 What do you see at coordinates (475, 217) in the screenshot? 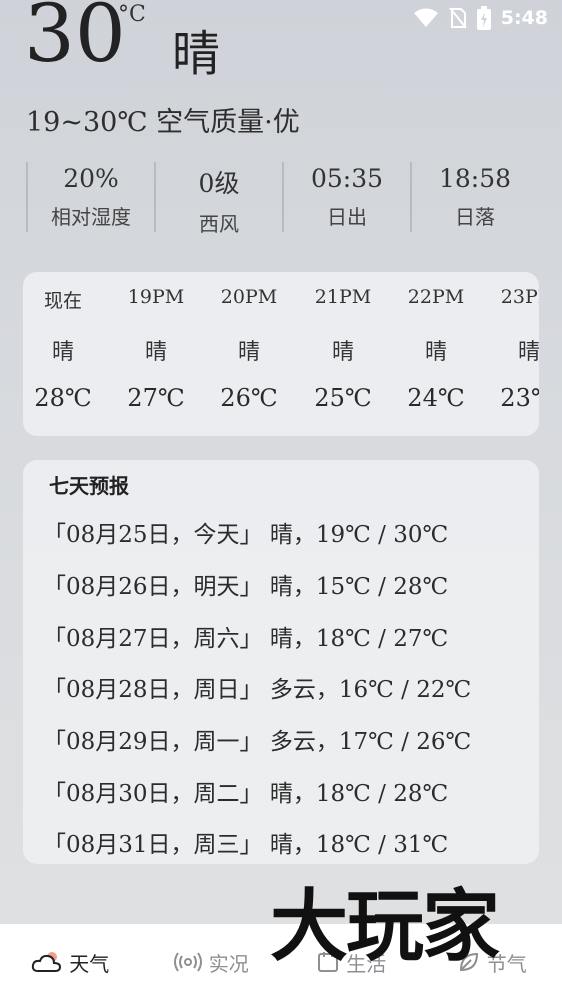
I see `stat-label: 日落` at bounding box center [475, 217].